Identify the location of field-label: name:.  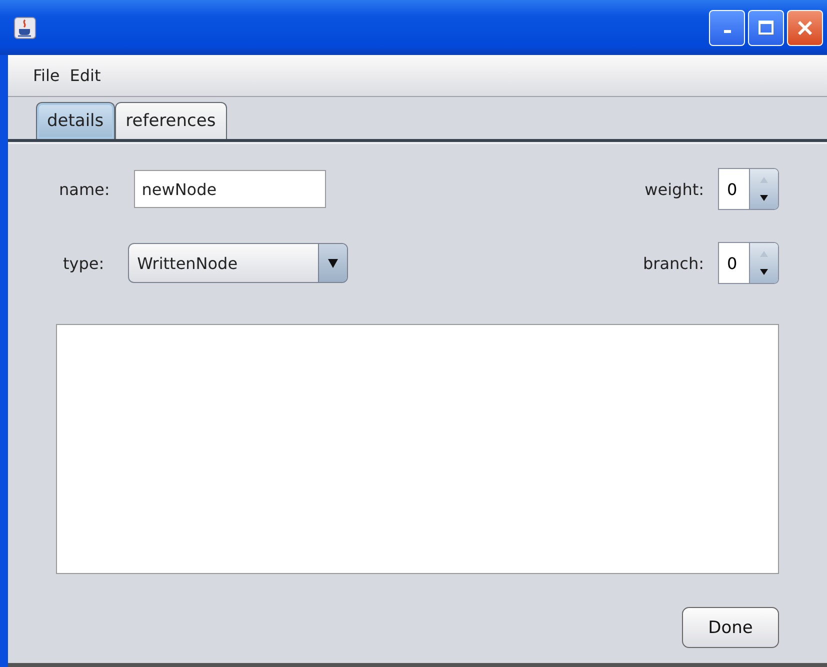
(84, 189).